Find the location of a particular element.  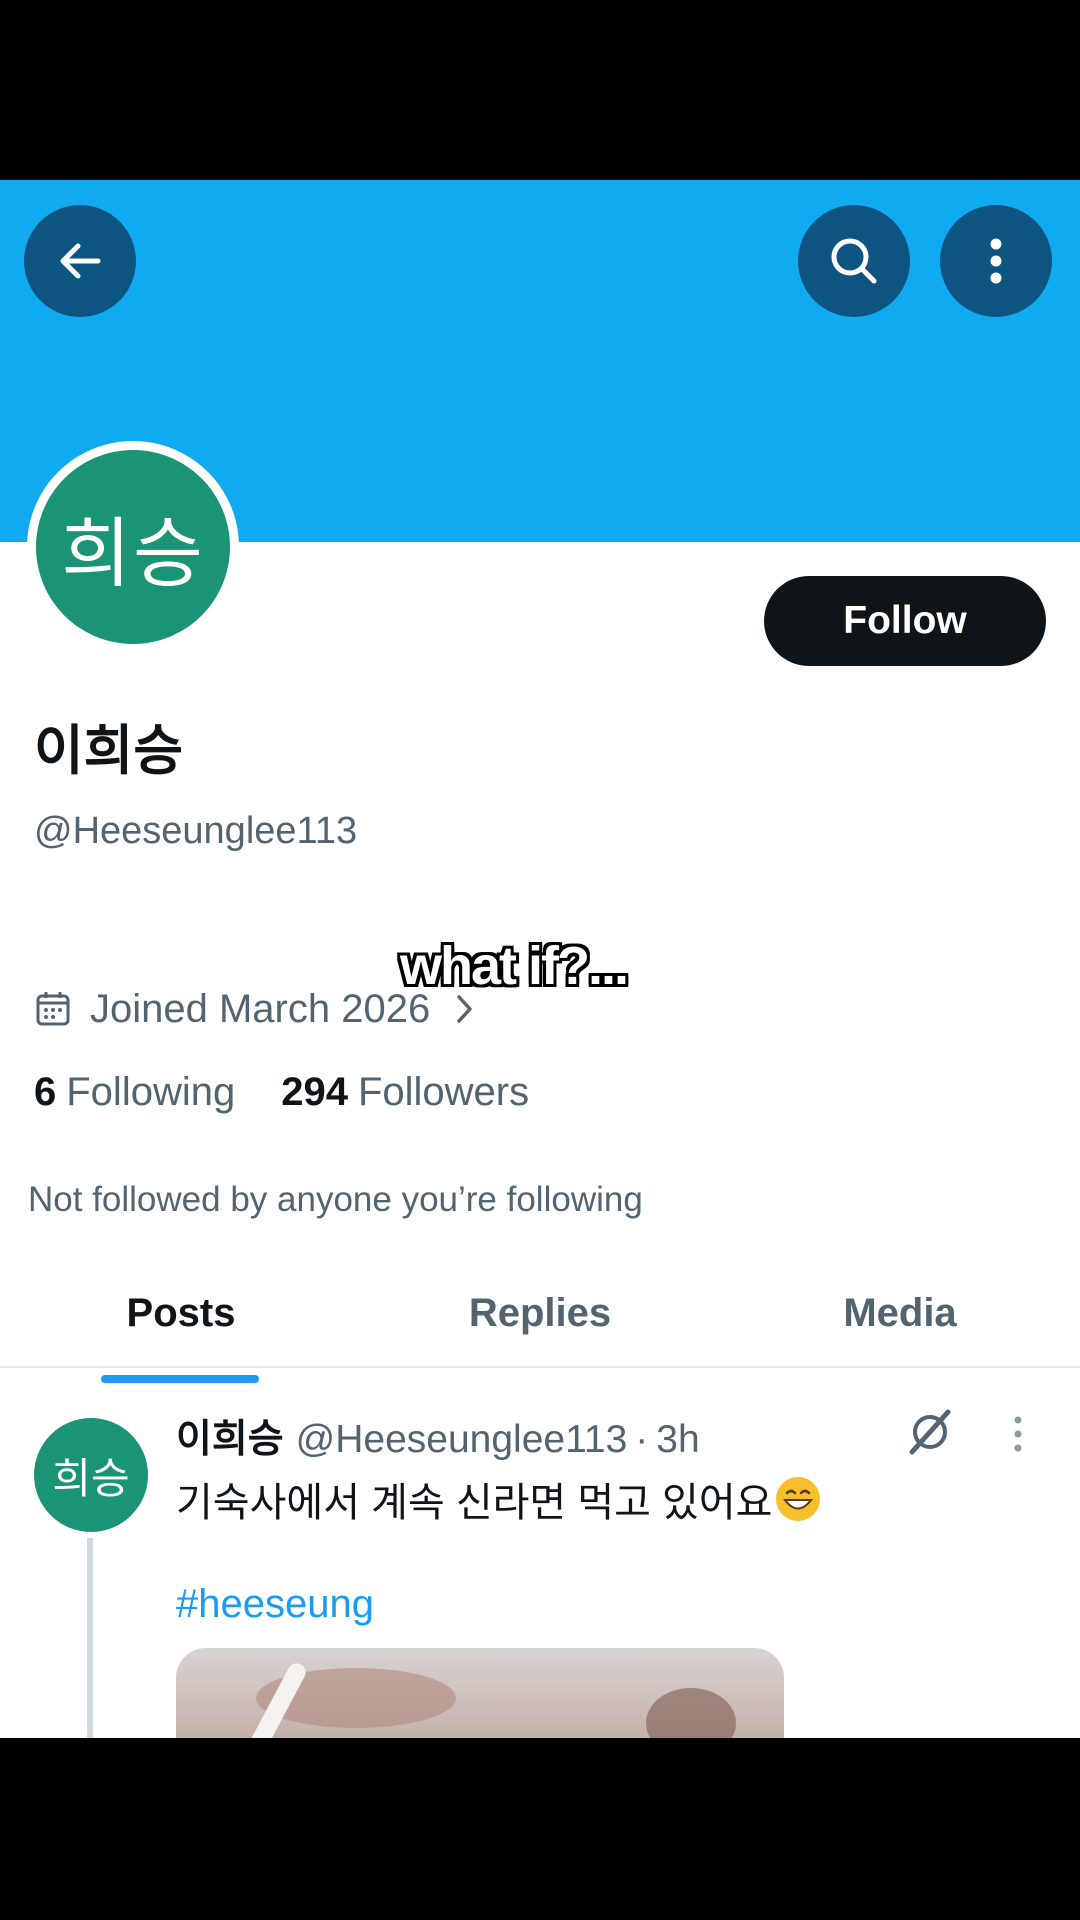

chevron-right-icon is located at coordinates (464, 1009).